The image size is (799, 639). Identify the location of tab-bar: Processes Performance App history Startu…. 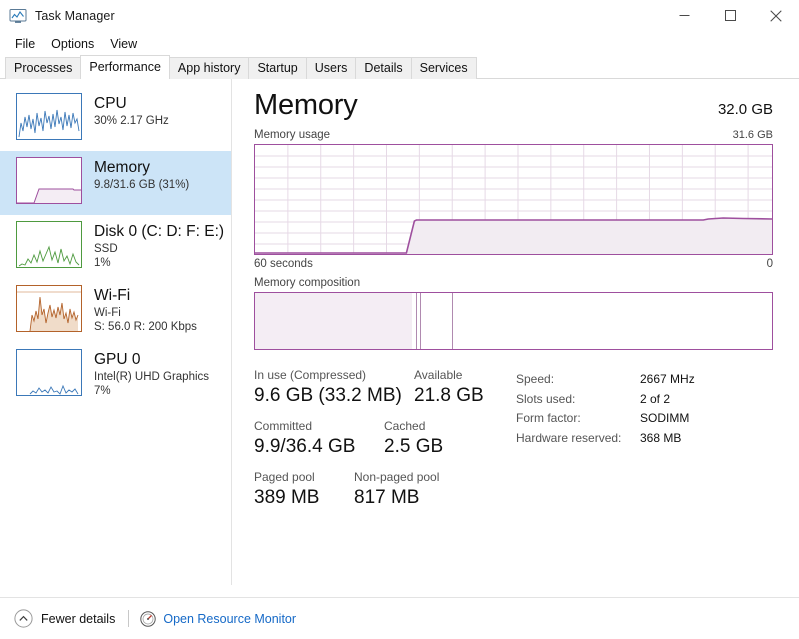
(399, 67).